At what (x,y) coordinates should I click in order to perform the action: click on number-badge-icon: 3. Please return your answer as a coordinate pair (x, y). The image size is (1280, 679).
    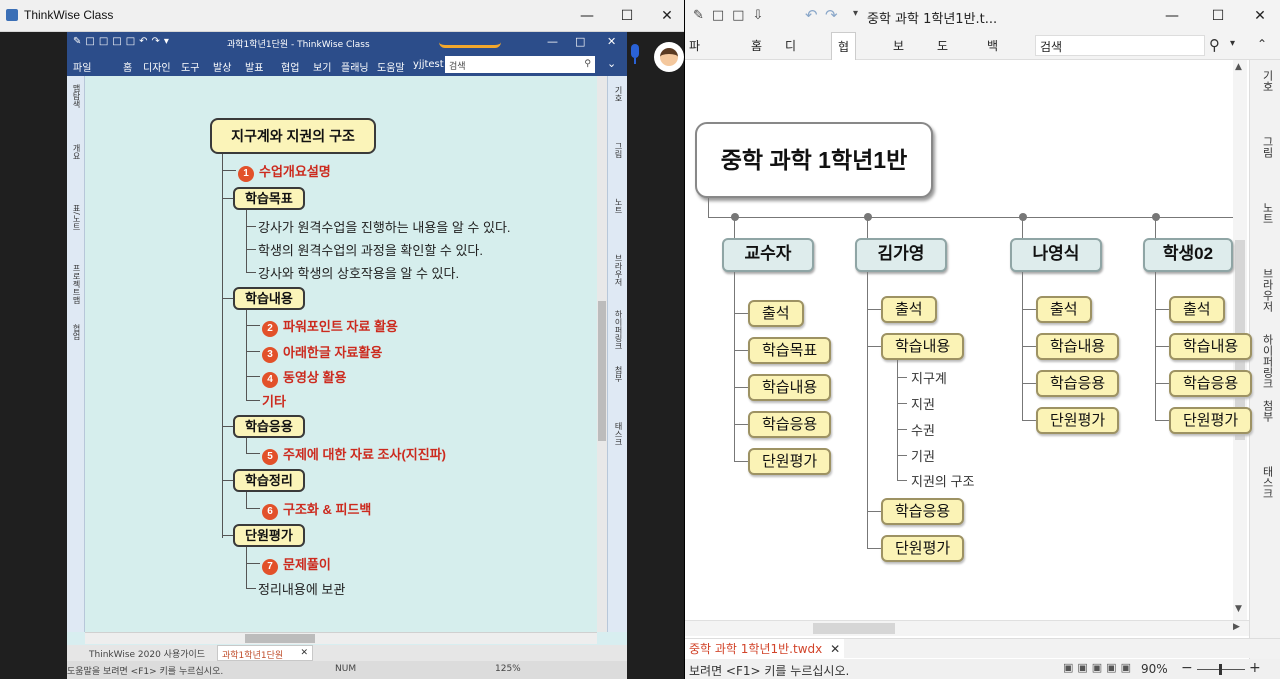
    Looking at the image, I should click on (270, 355).